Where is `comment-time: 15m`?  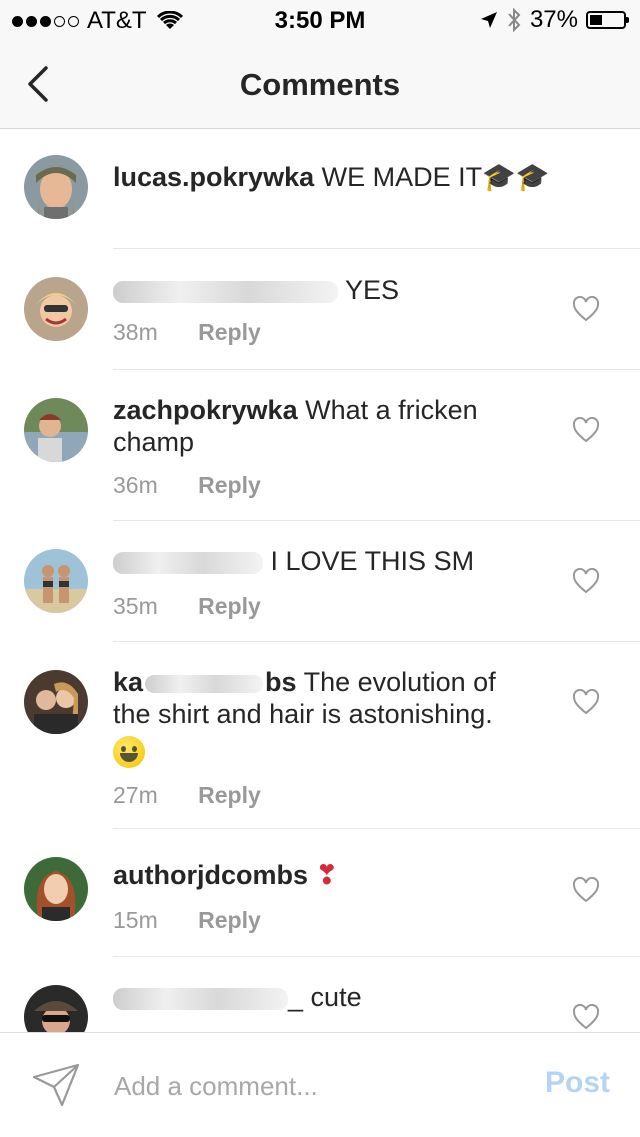
comment-time: 15m is located at coordinates (135, 920).